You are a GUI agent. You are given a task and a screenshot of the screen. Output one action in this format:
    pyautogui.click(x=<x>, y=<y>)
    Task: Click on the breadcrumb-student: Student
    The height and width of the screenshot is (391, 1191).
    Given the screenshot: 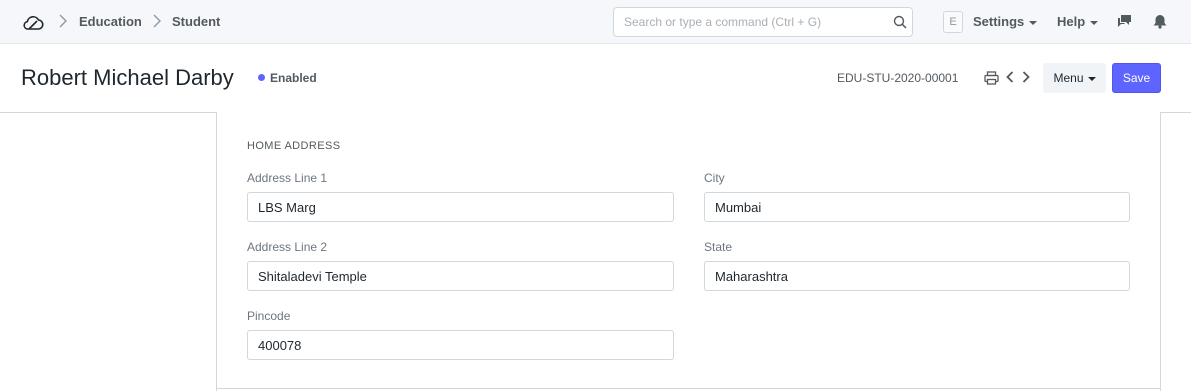 What is the action you would take?
    pyautogui.click(x=196, y=22)
    